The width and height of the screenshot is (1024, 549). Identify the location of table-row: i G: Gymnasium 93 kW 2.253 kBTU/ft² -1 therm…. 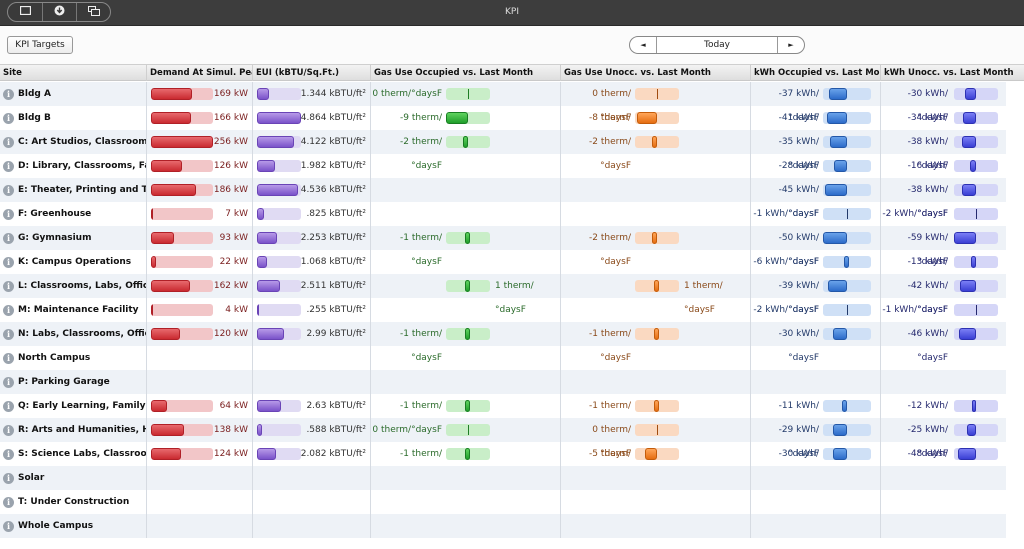
(503, 246).